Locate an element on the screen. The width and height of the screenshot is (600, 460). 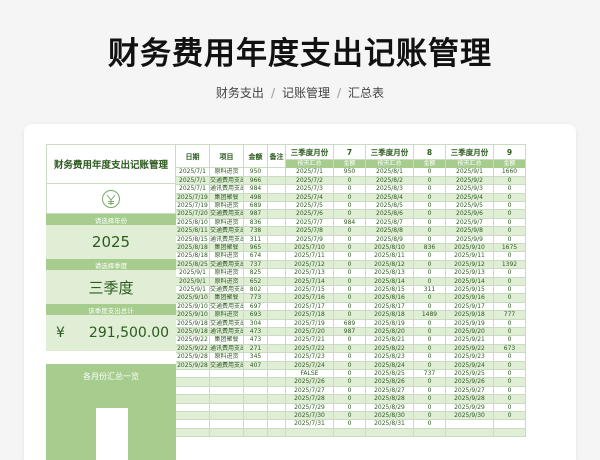
month-cell: 2025/9/17 is located at coordinates (470, 307).